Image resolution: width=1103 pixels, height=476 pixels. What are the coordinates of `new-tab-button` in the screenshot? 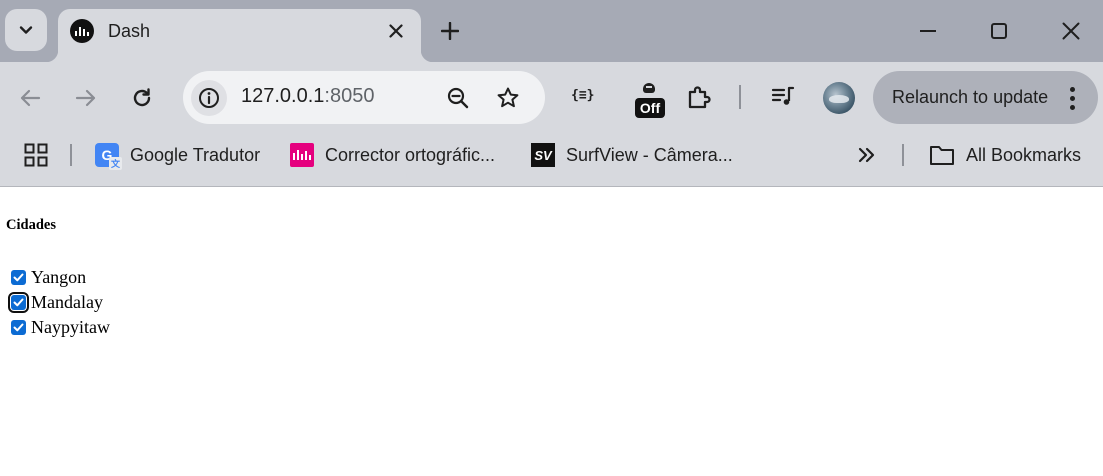 It's located at (450, 31).